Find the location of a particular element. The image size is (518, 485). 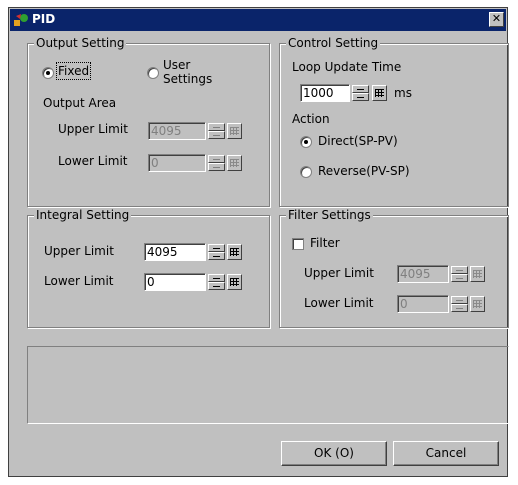

fixed-radio is located at coordinates (48, 73).